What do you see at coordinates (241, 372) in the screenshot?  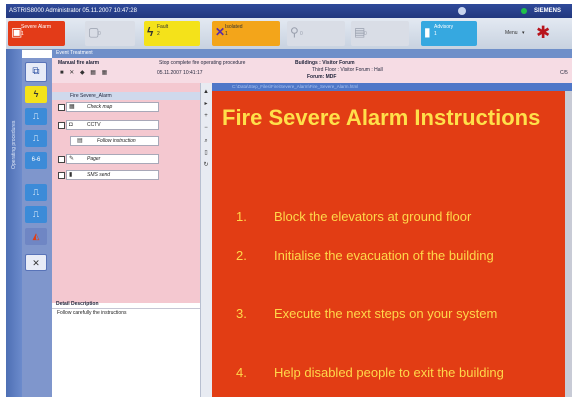 I see `instruction-number: 4.` at bounding box center [241, 372].